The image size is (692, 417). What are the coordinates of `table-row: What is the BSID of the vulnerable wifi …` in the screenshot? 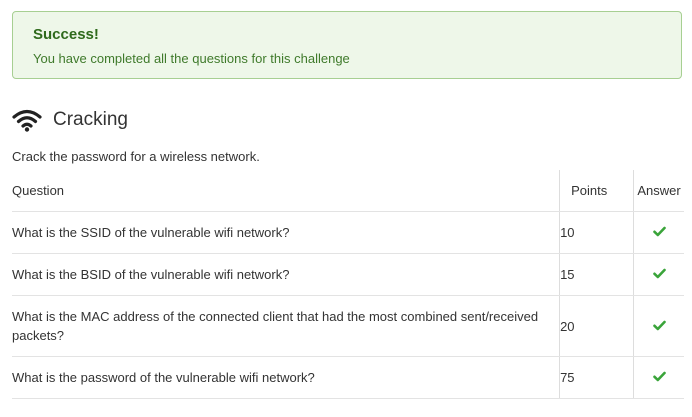 It's located at (348, 274).